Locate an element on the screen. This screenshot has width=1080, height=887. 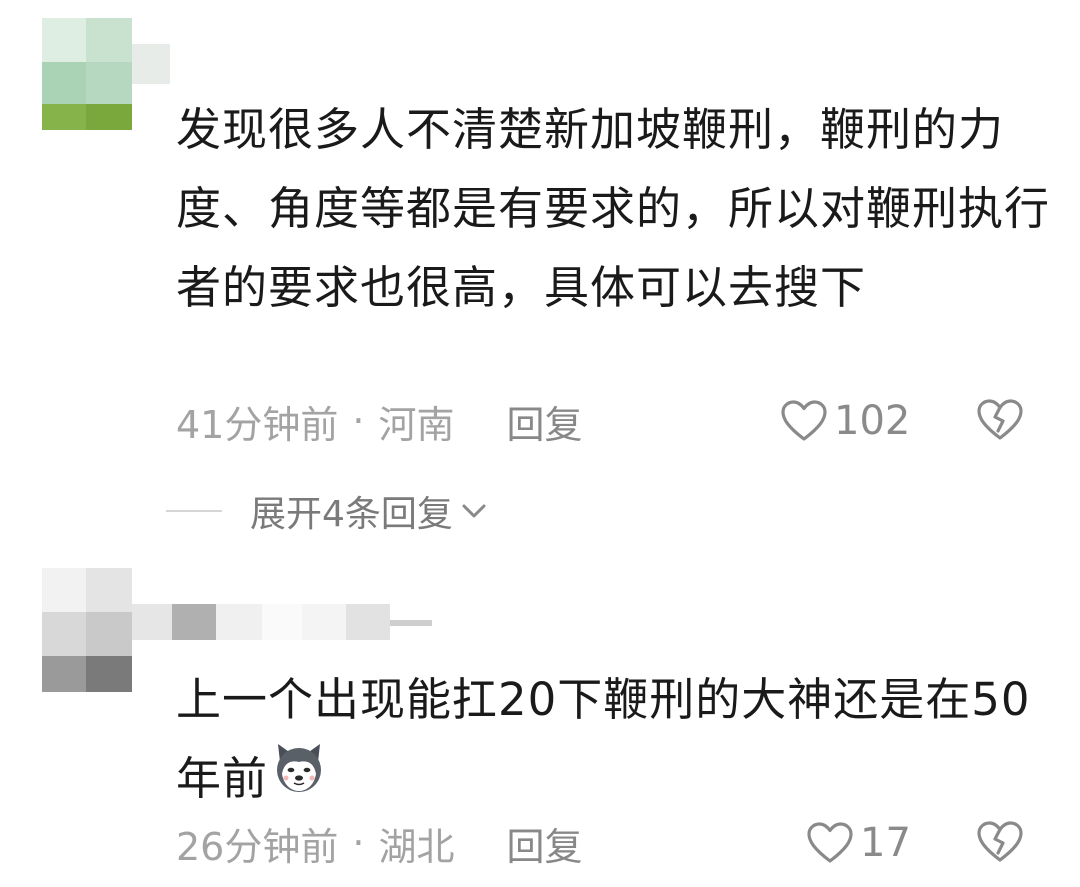
like-button: 102 is located at coordinates (845, 421).